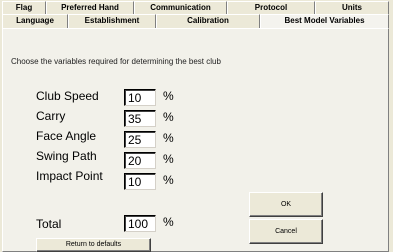 Image resolution: width=393 pixels, height=252 pixels. Describe the element at coordinates (140, 97) in the screenshot. I see `club-speed-input: 10` at that location.